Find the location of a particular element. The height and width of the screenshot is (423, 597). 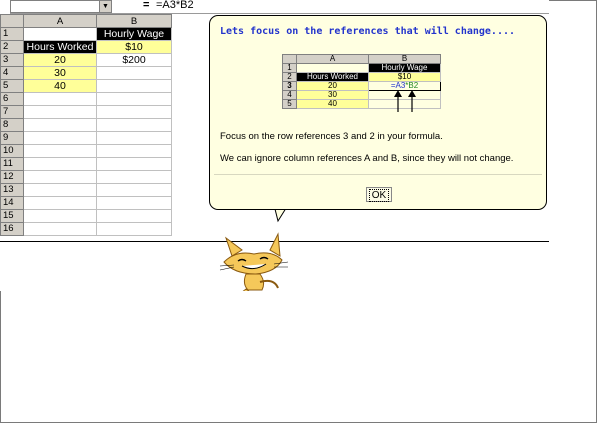

mini-cell-a3: 20 is located at coordinates (332, 86).